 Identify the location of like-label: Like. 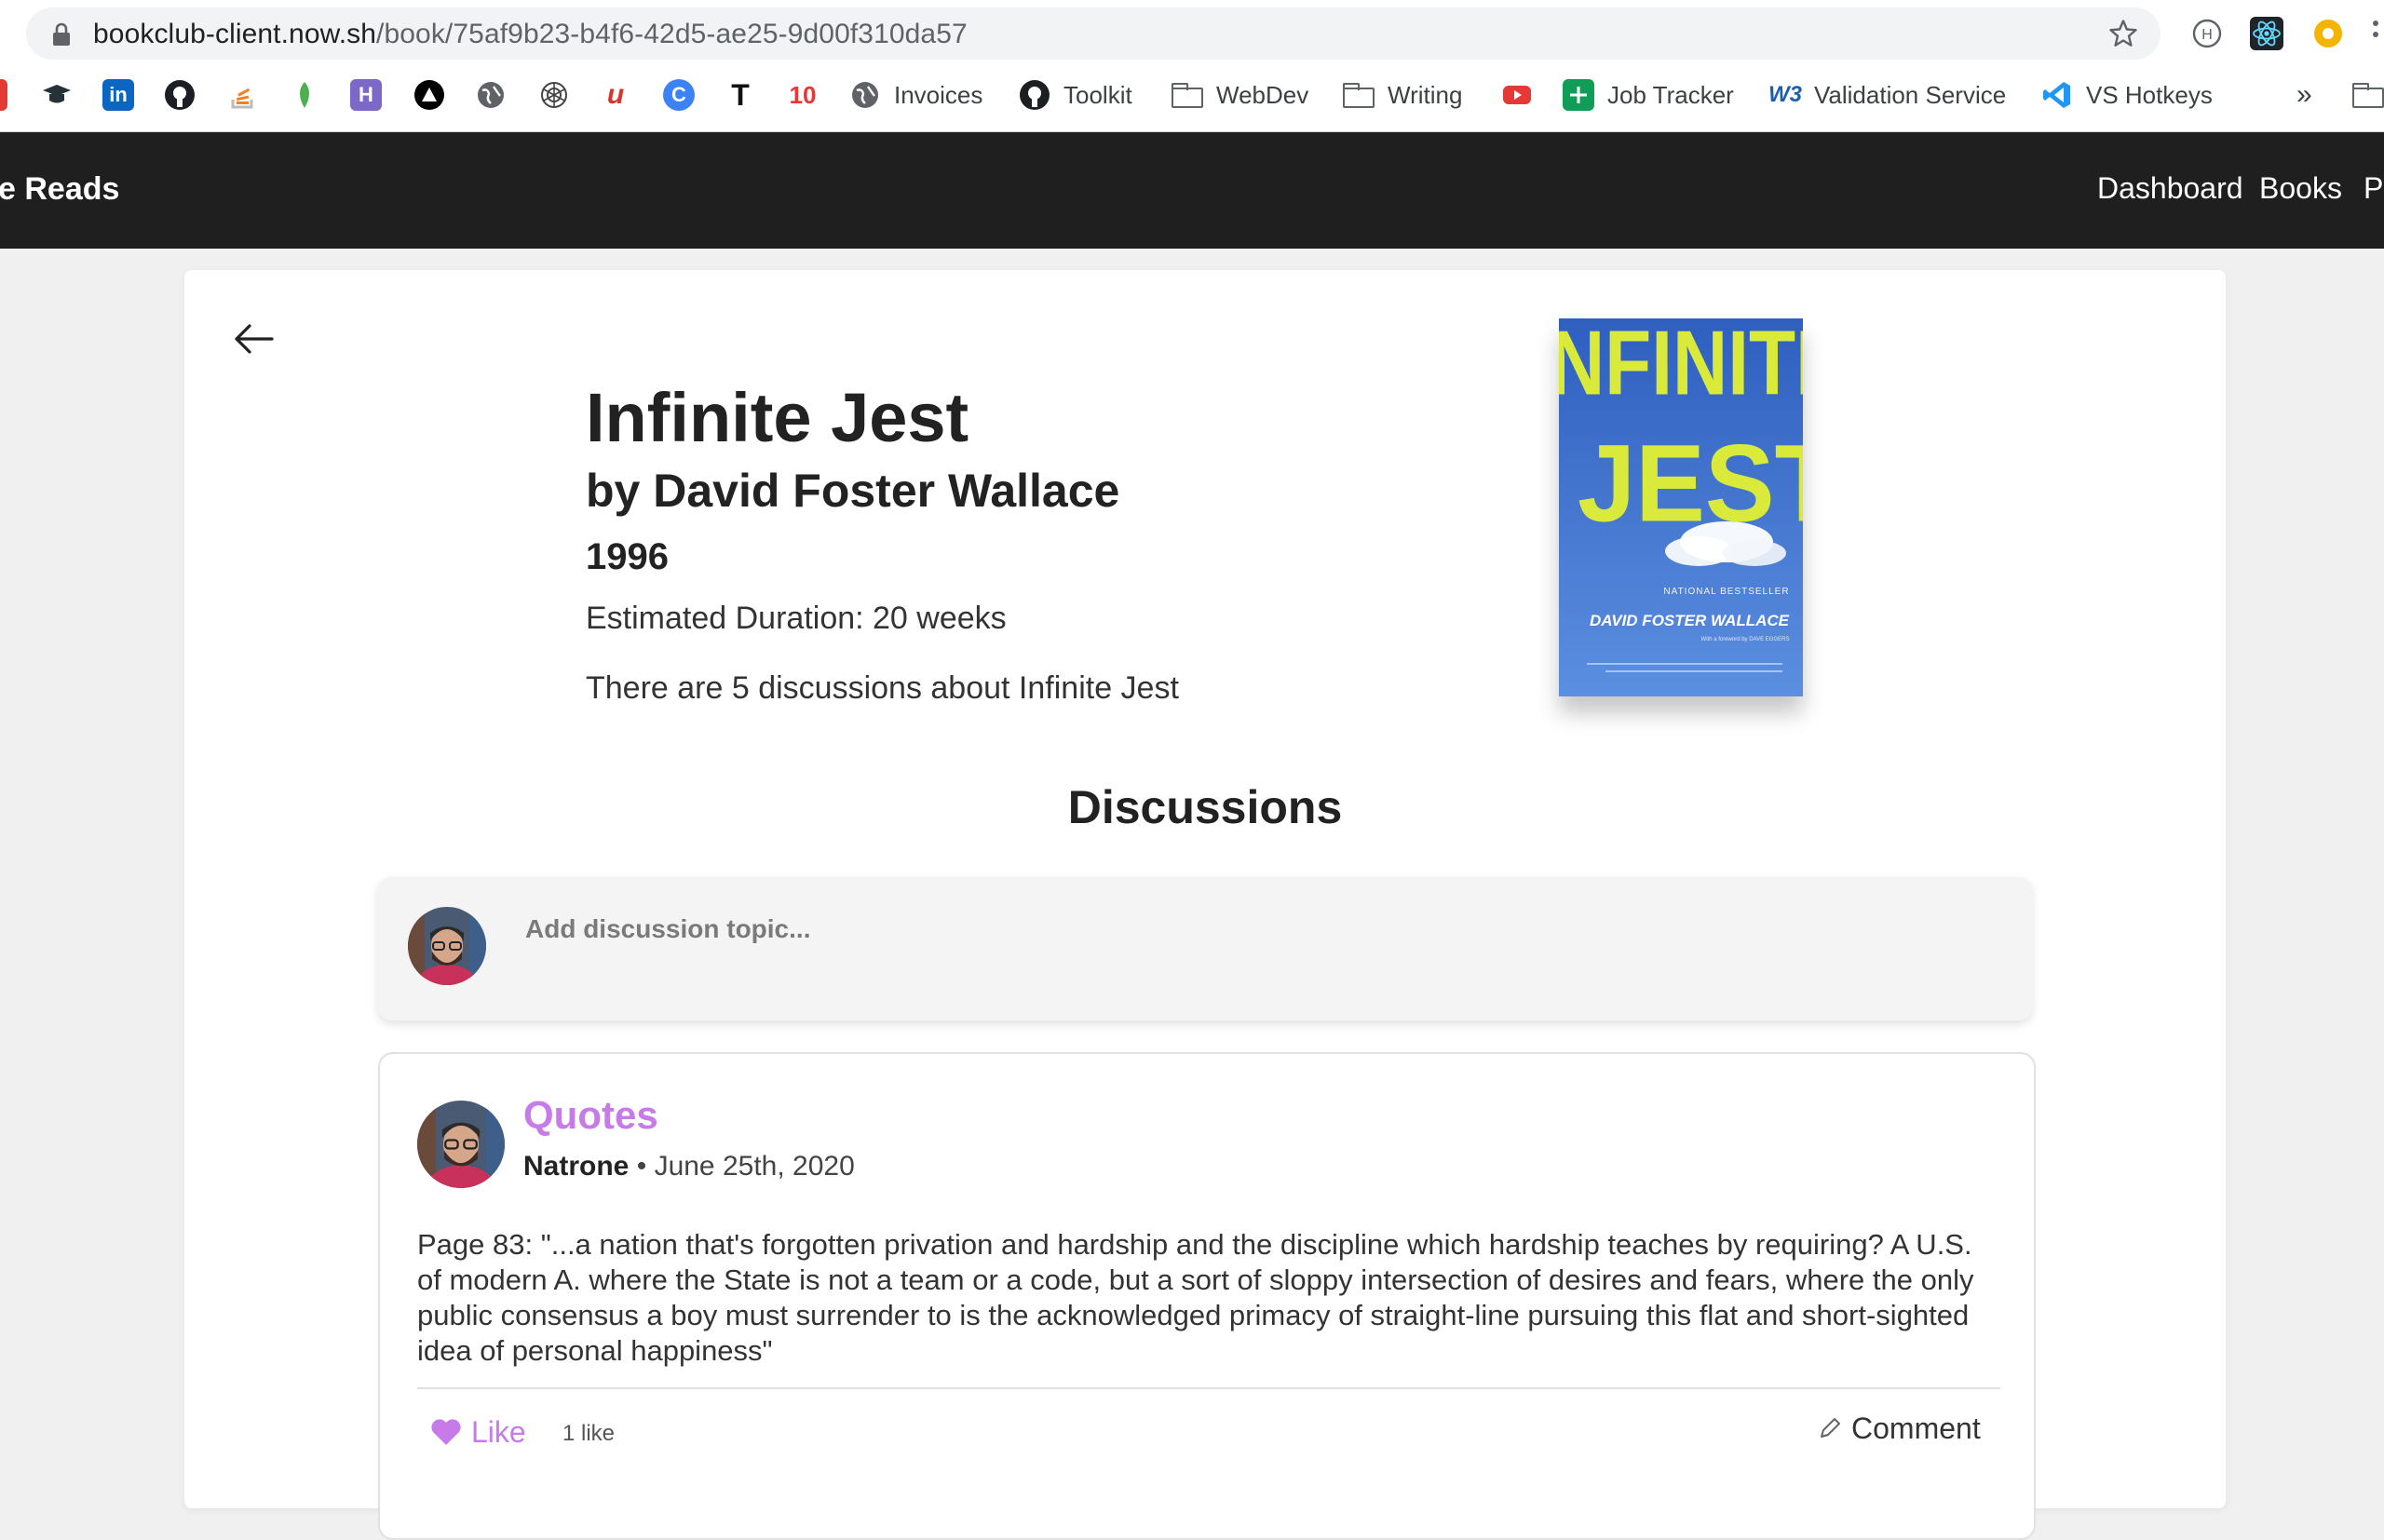
(499, 1431).